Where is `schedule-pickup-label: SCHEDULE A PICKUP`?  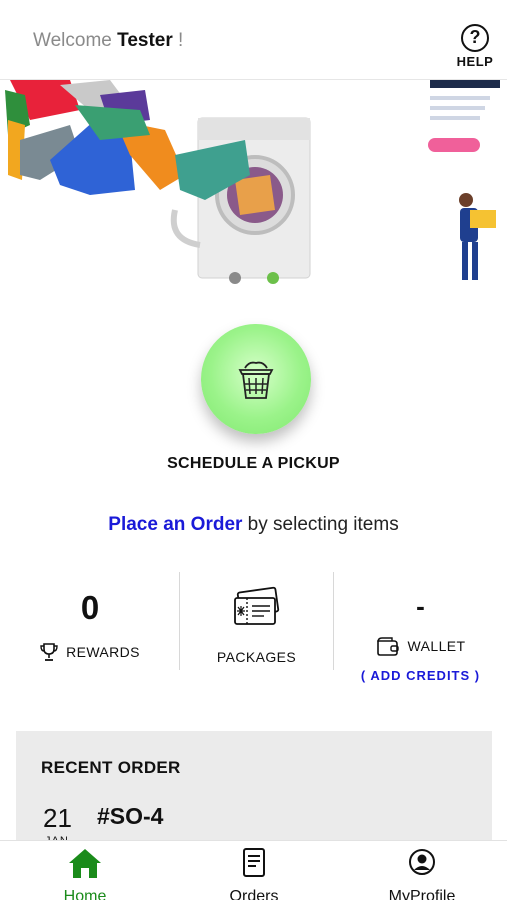 schedule-pickup-label: SCHEDULE A PICKUP is located at coordinates (253, 464).